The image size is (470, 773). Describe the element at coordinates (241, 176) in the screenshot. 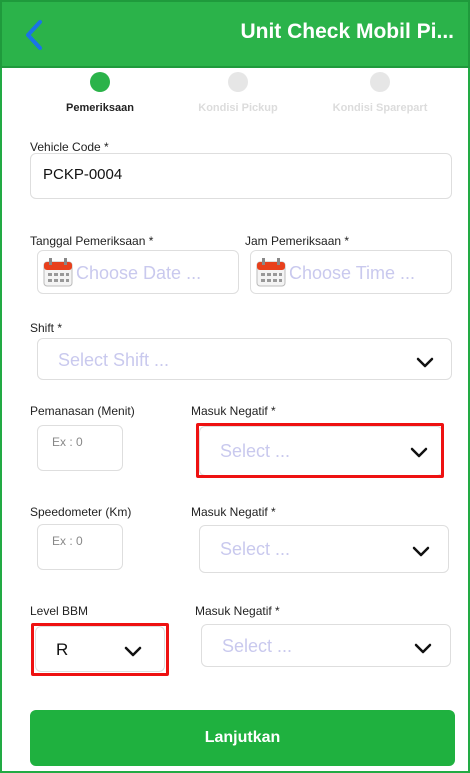

I see `vehicle-code-field: PCKP-0004` at that location.